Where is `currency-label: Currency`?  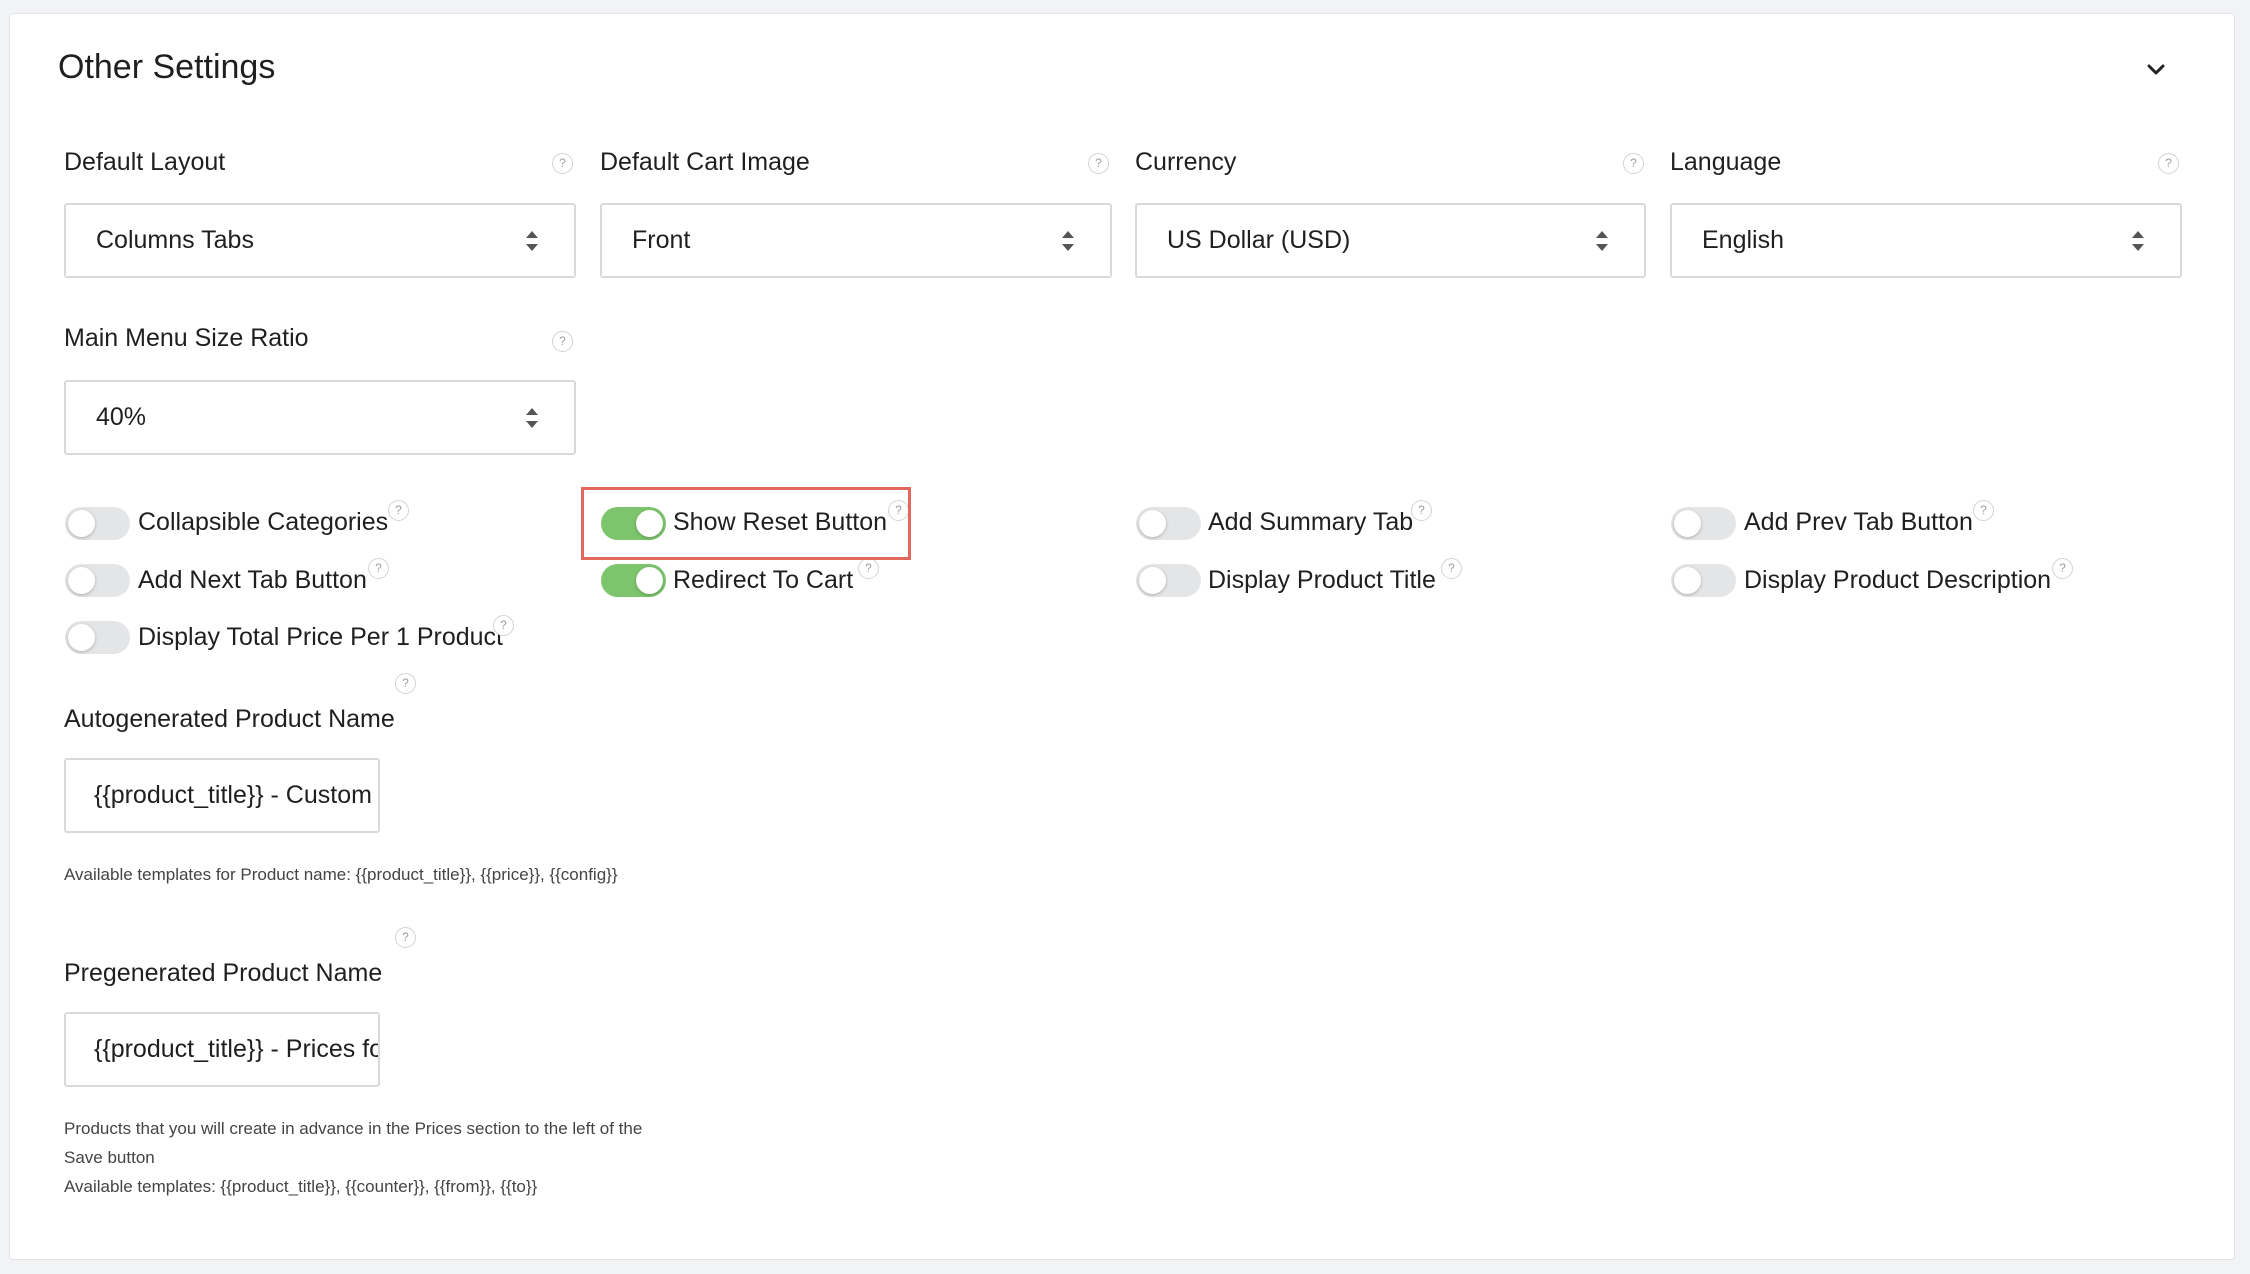 currency-label: Currency is located at coordinates (1186, 162).